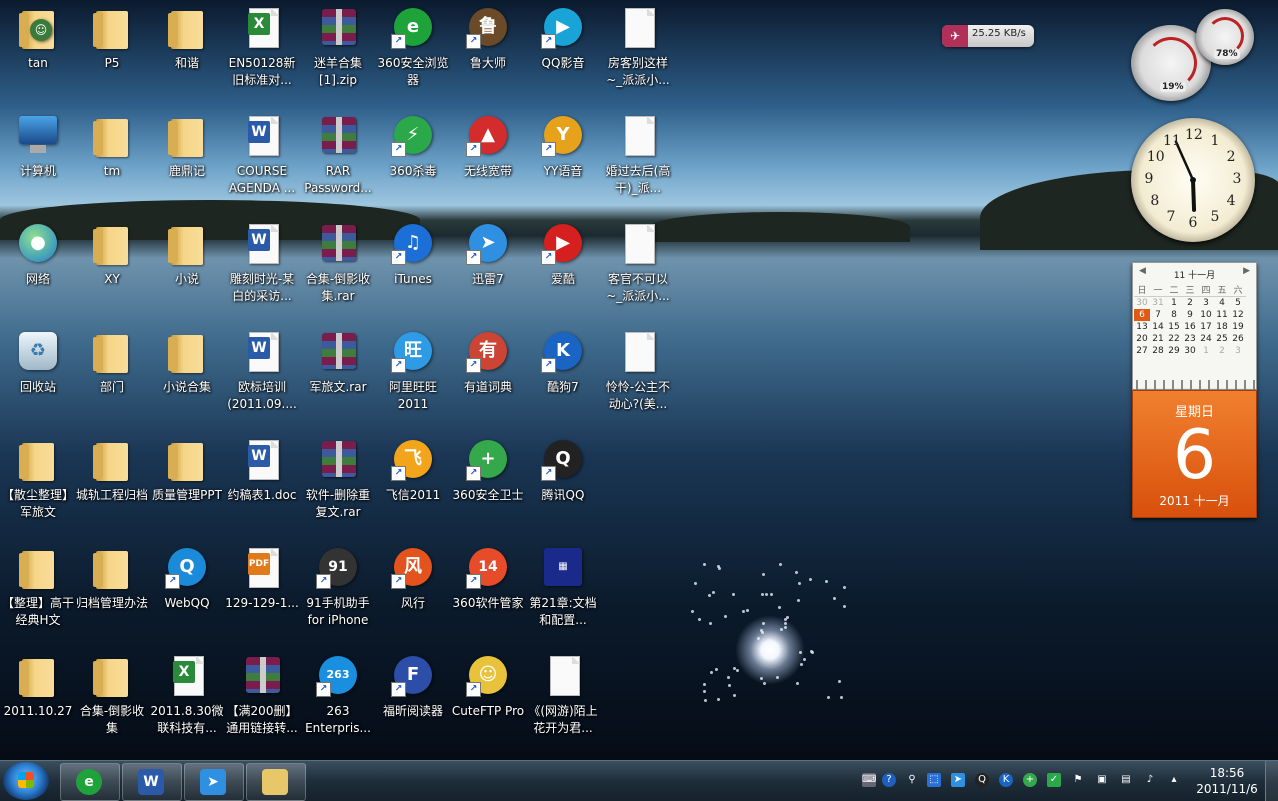  What do you see at coordinates (413, 47) in the screenshot?
I see `desktop-icon: e ↗ 360安全浏览器` at bounding box center [413, 47].